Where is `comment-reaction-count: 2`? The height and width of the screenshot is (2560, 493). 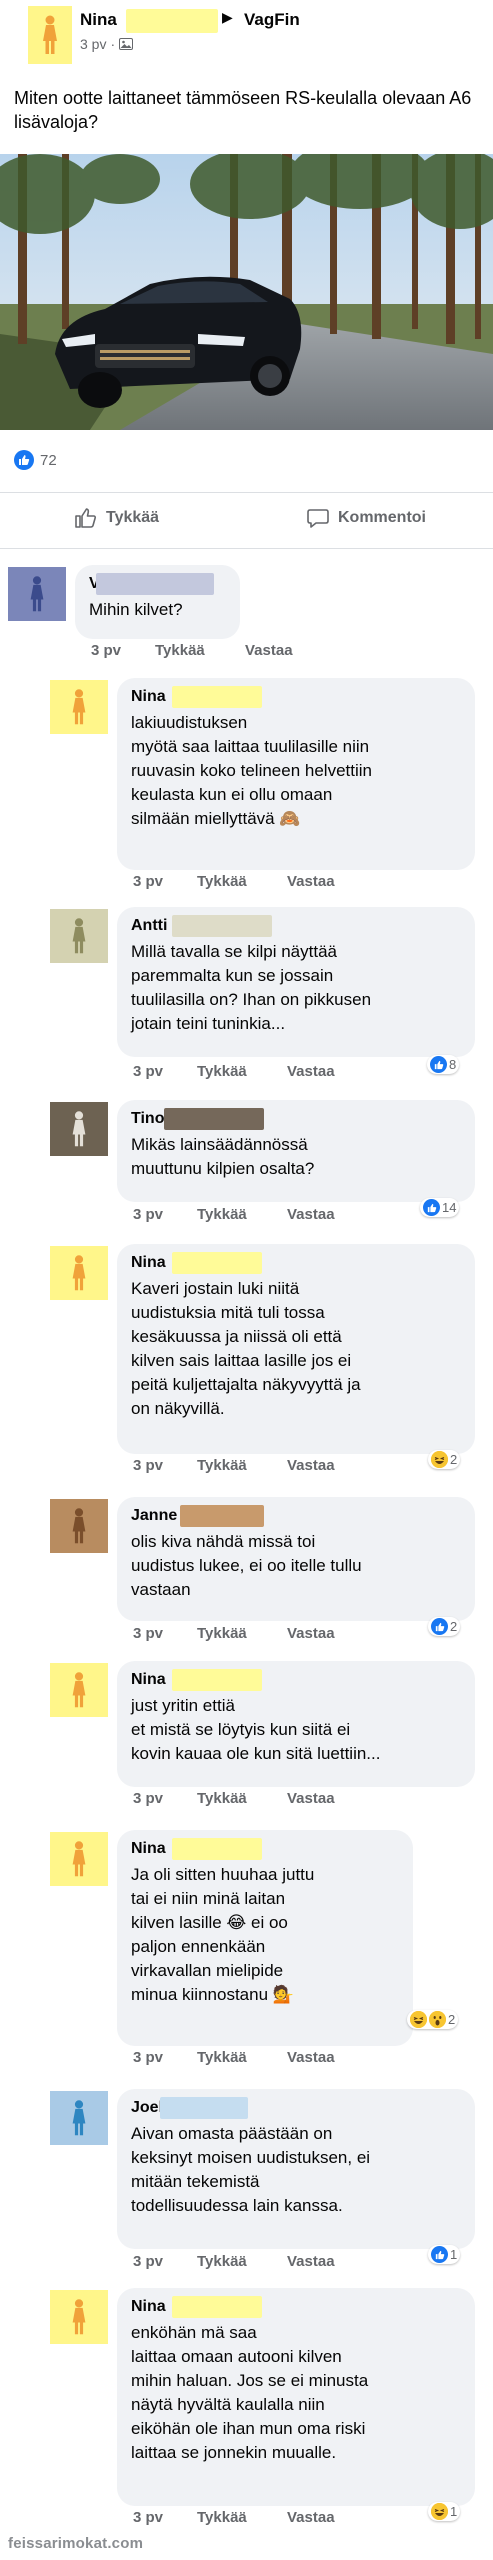 comment-reaction-count: 2 is located at coordinates (452, 2019).